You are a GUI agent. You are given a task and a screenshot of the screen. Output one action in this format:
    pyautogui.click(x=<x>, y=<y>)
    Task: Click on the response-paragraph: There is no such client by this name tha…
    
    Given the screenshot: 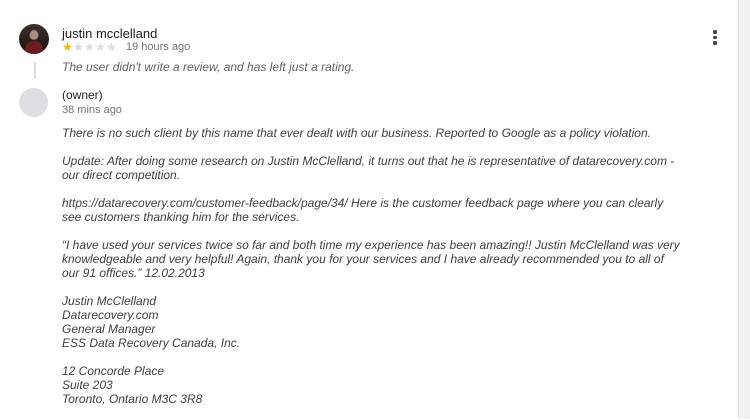 What is the action you would take?
    pyautogui.click(x=356, y=133)
    